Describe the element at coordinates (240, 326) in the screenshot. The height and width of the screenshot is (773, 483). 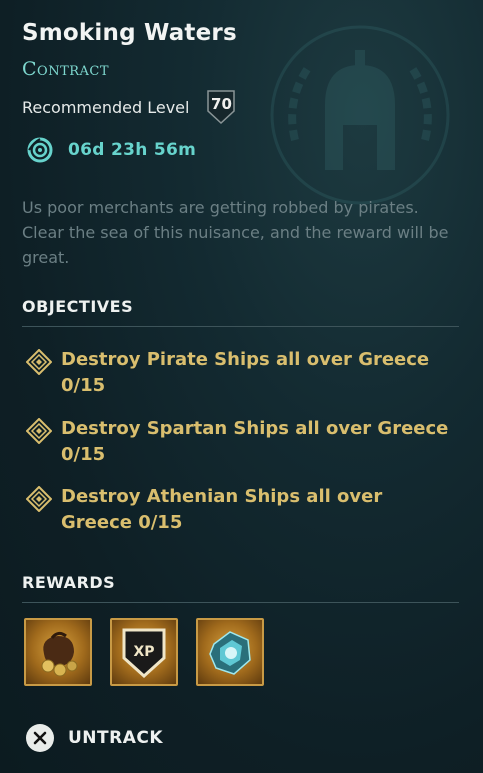
I see `objectives-divider` at that location.